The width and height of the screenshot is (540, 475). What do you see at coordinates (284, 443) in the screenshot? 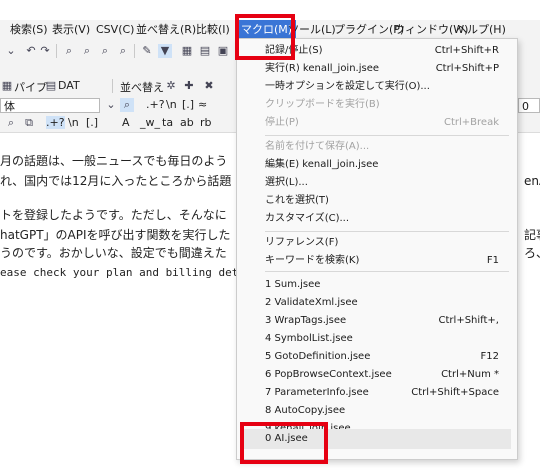
I see `highlight-box-ai-item` at bounding box center [284, 443].